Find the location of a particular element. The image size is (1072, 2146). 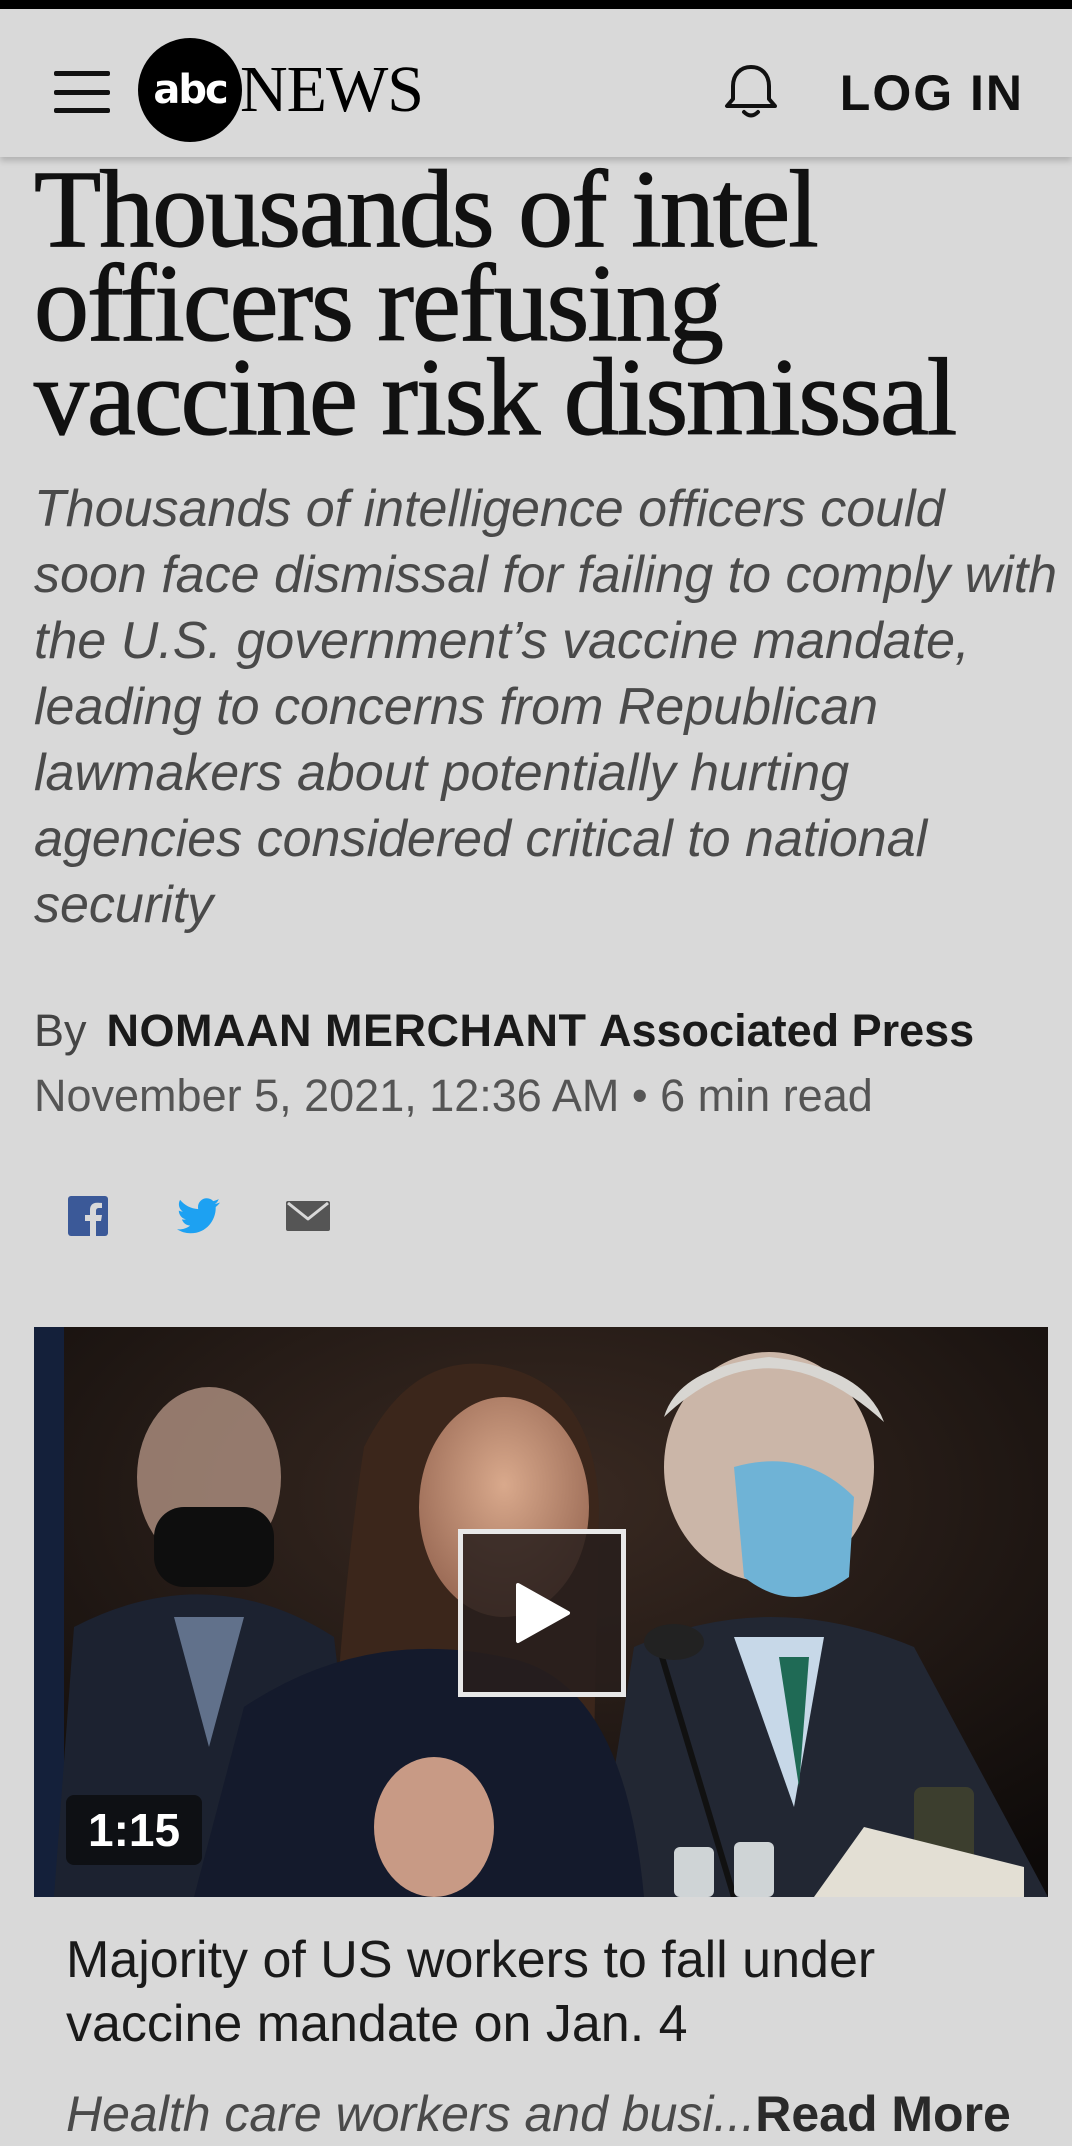

byline-prefix: By is located at coordinates (60, 1030).